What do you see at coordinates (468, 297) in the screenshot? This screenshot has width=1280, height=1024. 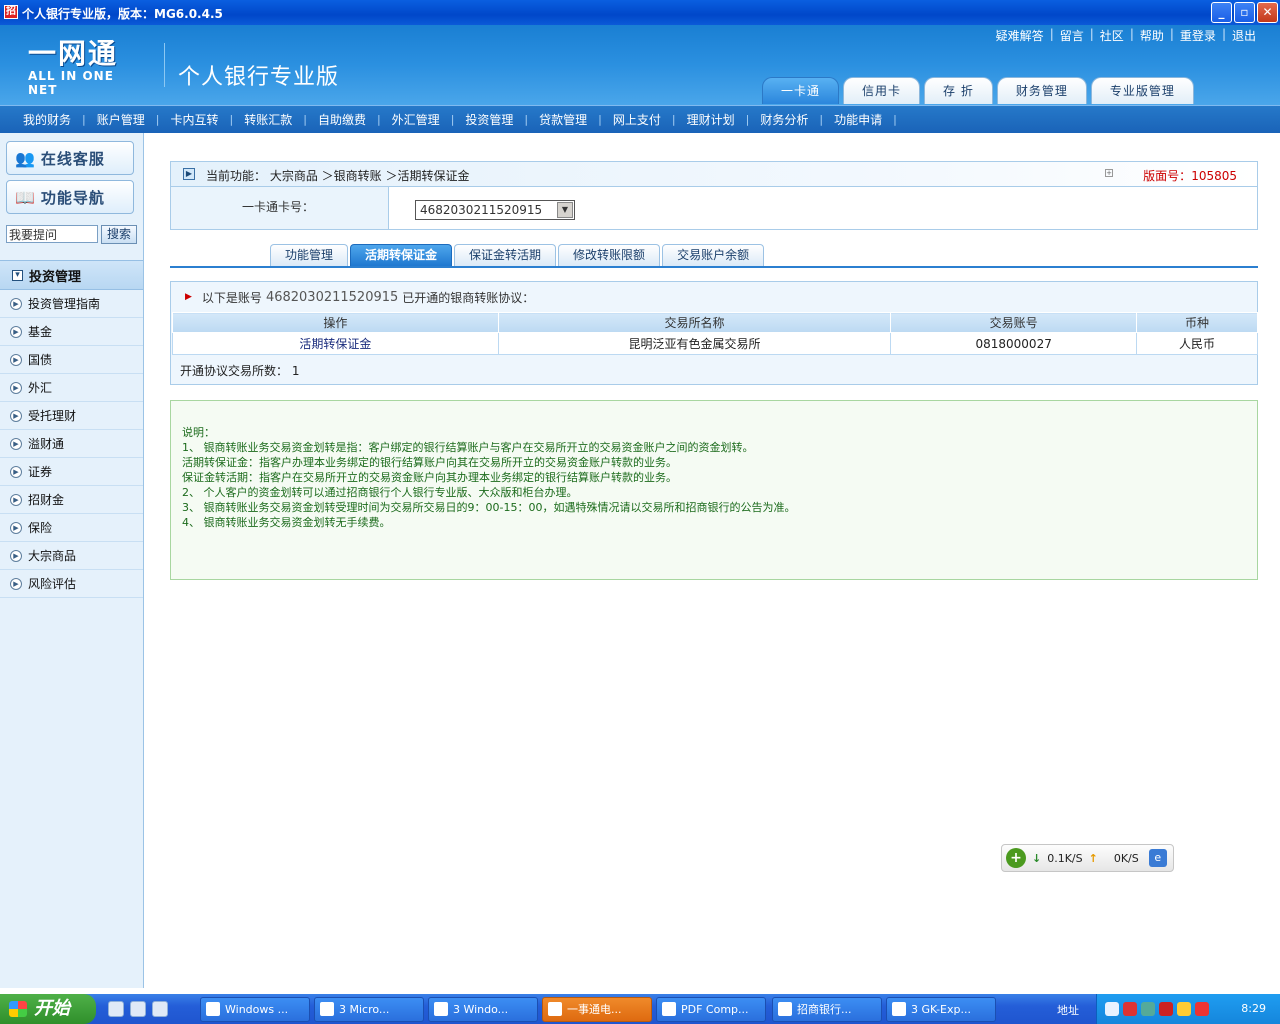 I see `intro-suffix: 已开通的银商转账协议：` at bounding box center [468, 297].